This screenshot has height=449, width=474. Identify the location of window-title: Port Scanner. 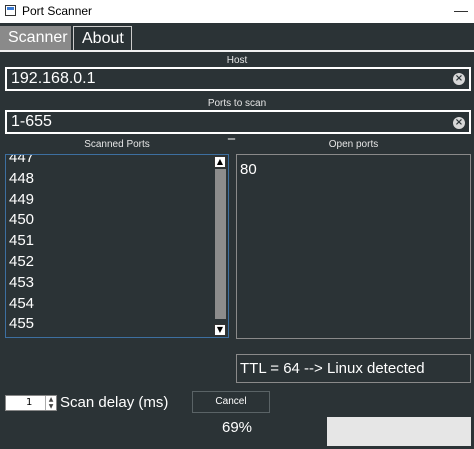
(57, 11).